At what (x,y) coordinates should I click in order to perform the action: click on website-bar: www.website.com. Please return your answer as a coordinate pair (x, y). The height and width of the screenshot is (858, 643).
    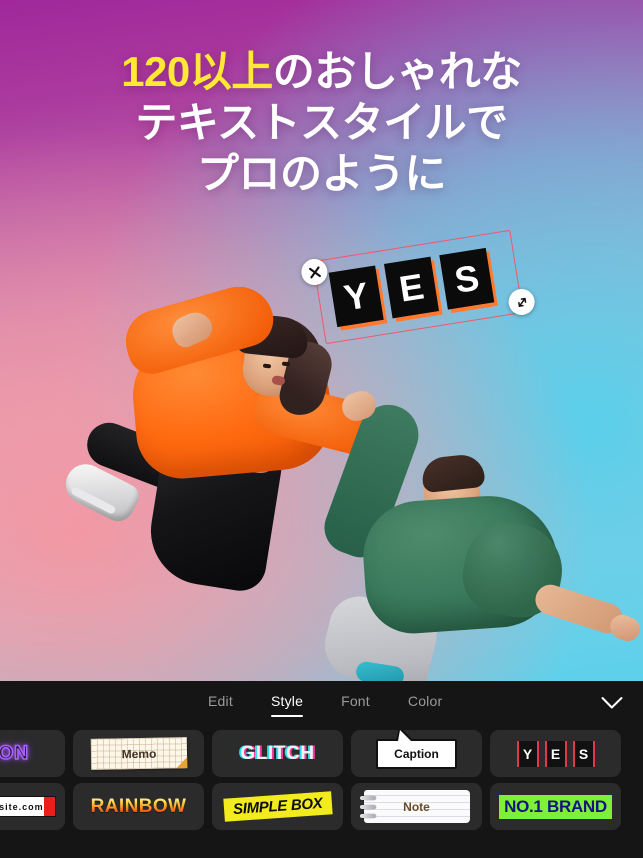
    Looking at the image, I should click on (28, 806).